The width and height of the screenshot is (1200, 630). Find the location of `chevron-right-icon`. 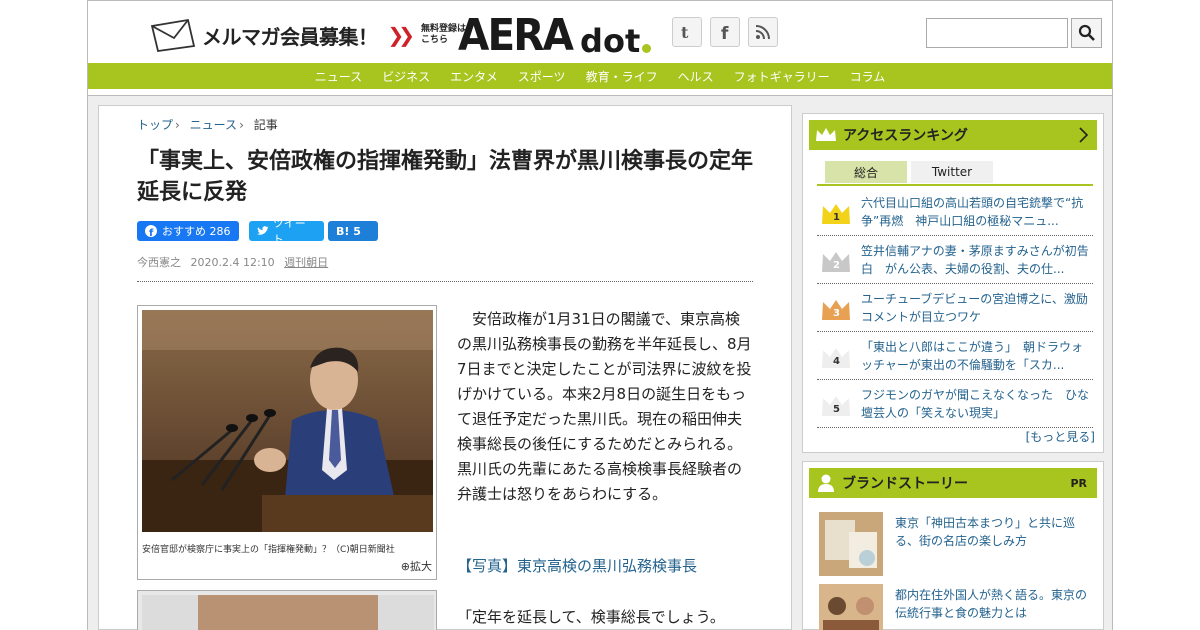

chevron-right-icon is located at coordinates (1084, 135).